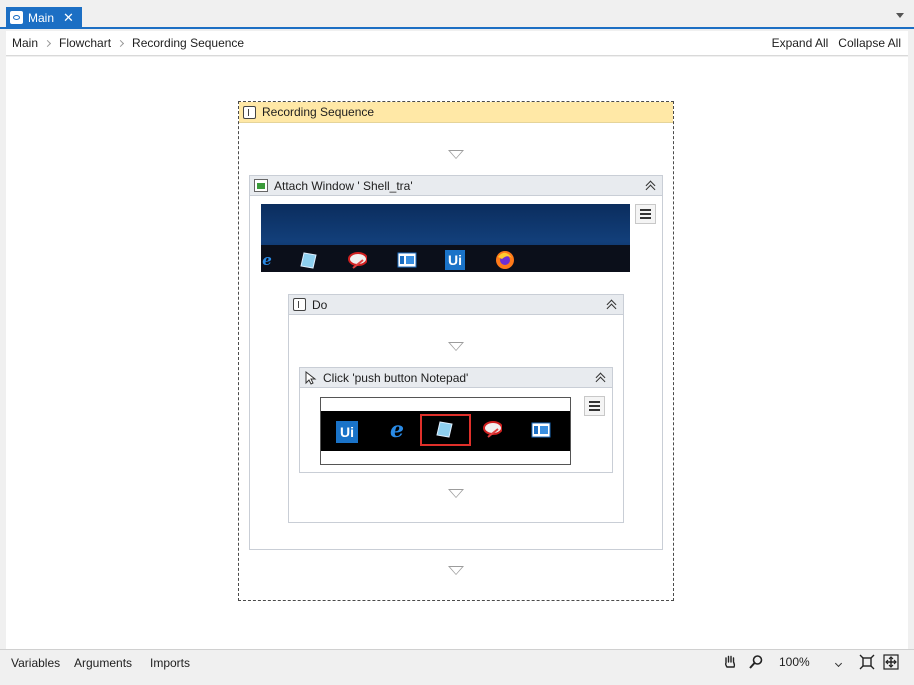 The width and height of the screenshot is (914, 685). What do you see at coordinates (396, 377) in the screenshot?
I see `click-title: Click 'push button Notepad'` at bounding box center [396, 377].